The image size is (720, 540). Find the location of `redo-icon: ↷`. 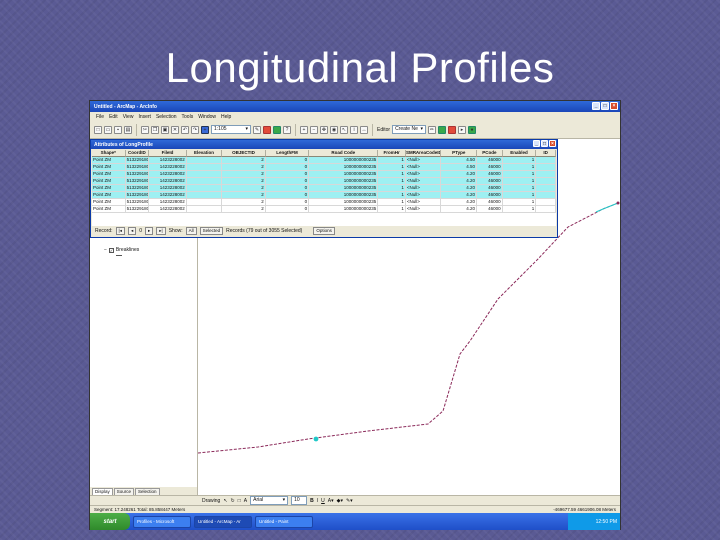

redo-icon: ↷ is located at coordinates (195, 129).